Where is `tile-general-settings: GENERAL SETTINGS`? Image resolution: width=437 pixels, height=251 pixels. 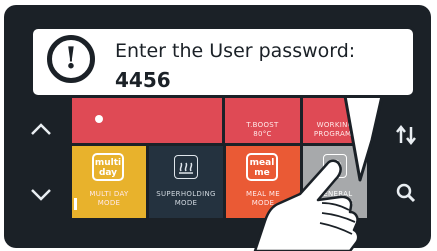 tile-general-settings: GENERAL SETTINGS is located at coordinates (335, 182).